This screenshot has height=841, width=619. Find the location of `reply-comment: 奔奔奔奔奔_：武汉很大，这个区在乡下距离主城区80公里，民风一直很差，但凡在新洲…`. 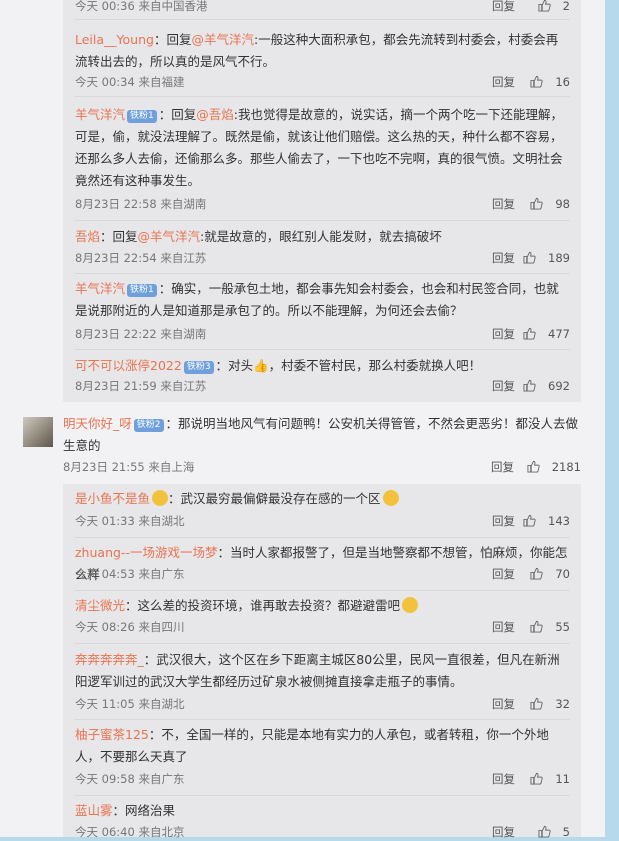

reply-comment: 奔奔奔奔奔_：武汉很大，这个区在乡下距离主城区80公里，民风一直很差，但凡在新洲… is located at coordinates (322, 671).